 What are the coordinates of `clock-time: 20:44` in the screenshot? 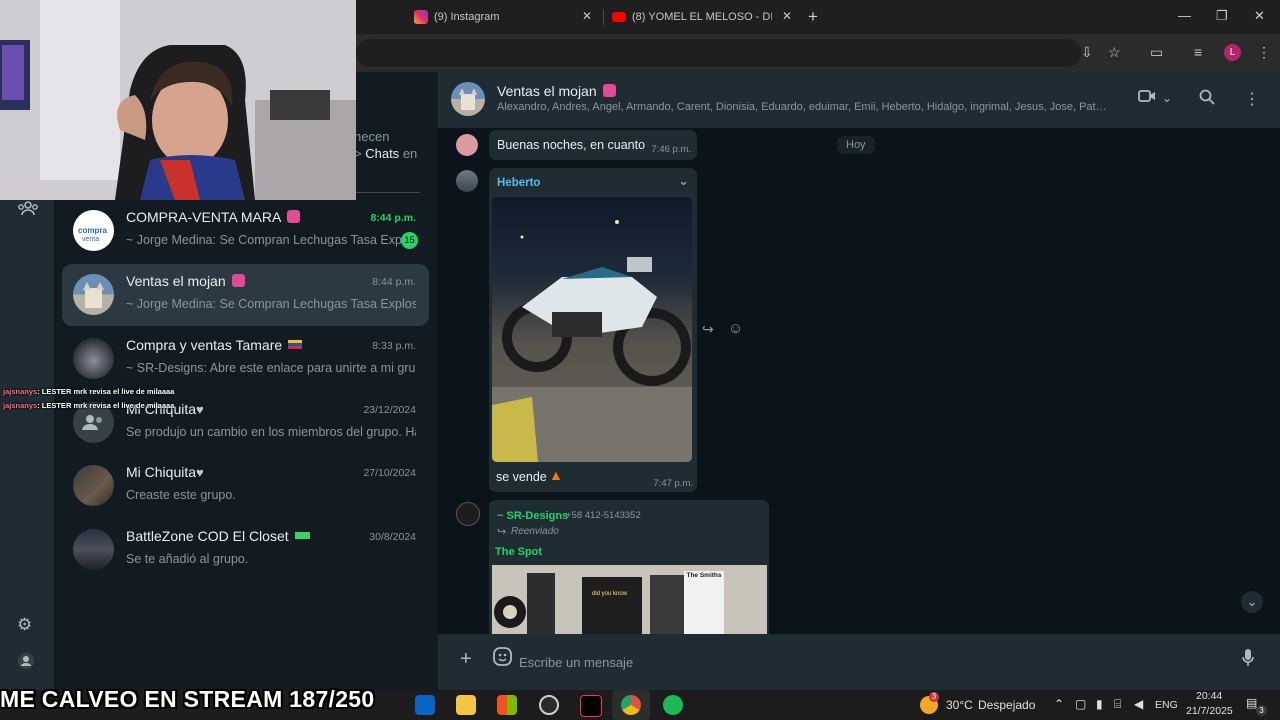 It's located at (1209, 696).